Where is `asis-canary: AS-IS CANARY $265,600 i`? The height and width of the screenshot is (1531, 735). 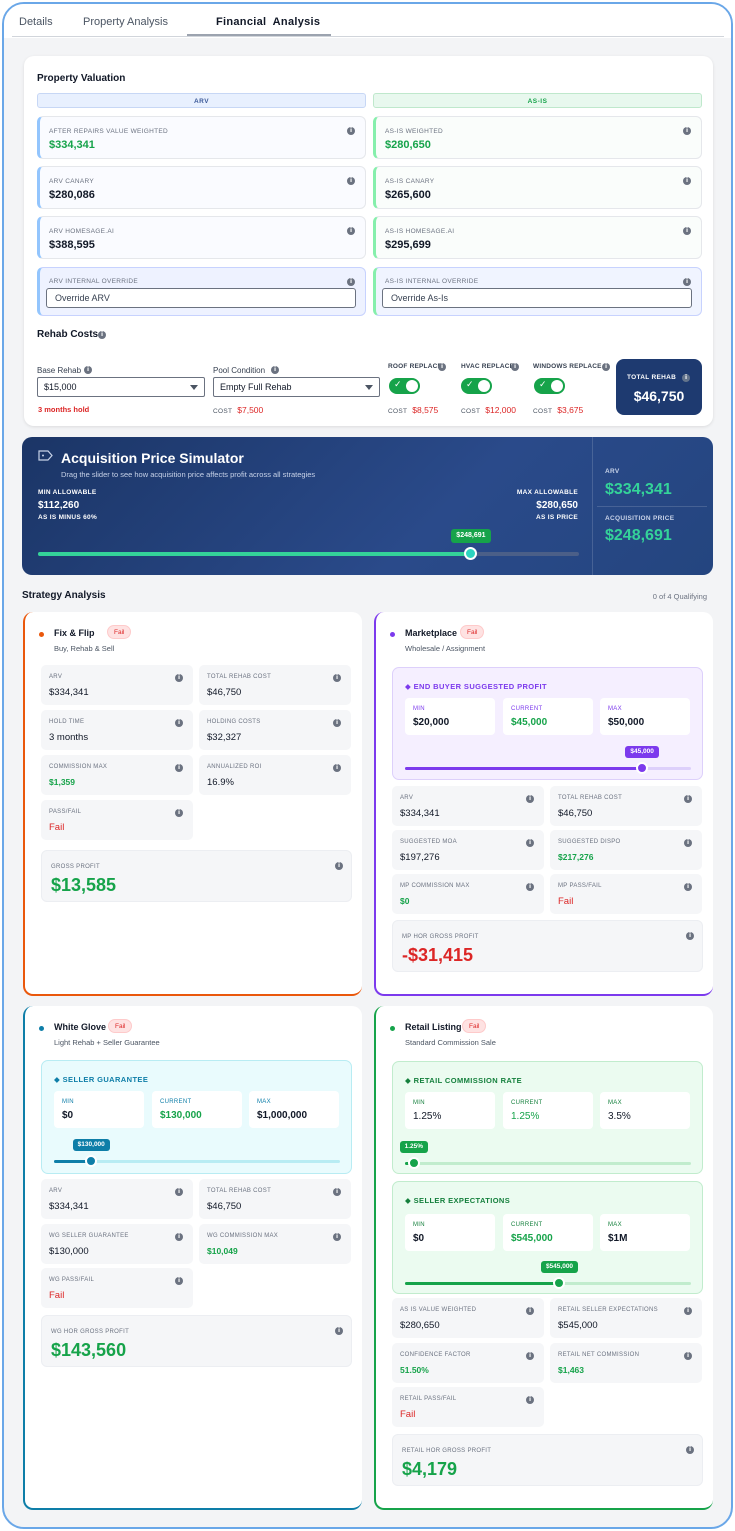 asis-canary: AS-IS CANARY $265,600 i is located at coordinates (537, 187).